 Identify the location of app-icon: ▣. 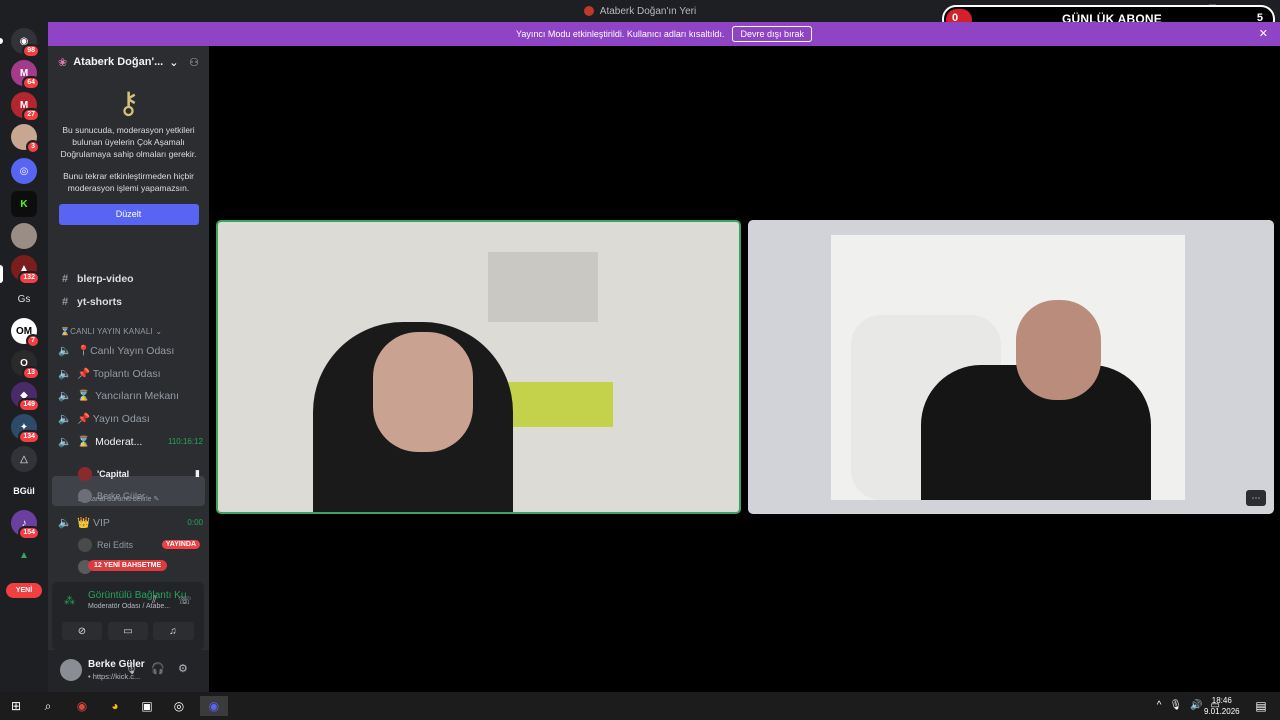
(147, 706).